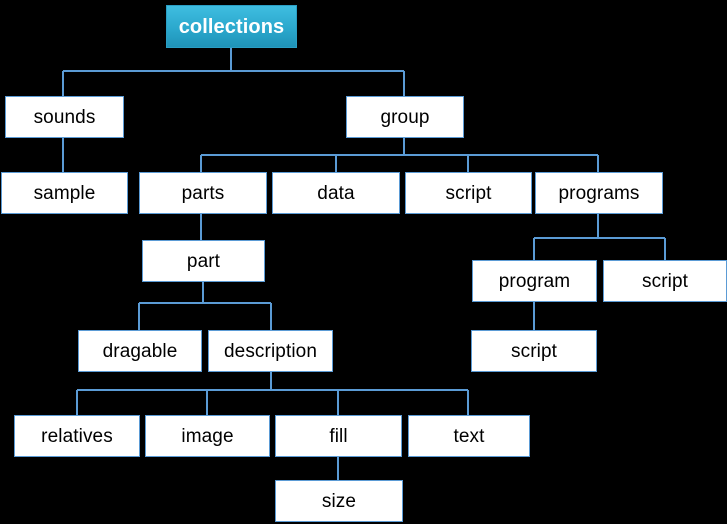  Describe the element at coordinates (599, 193) in the screenshot. I see `node-programs: programs` at that location.